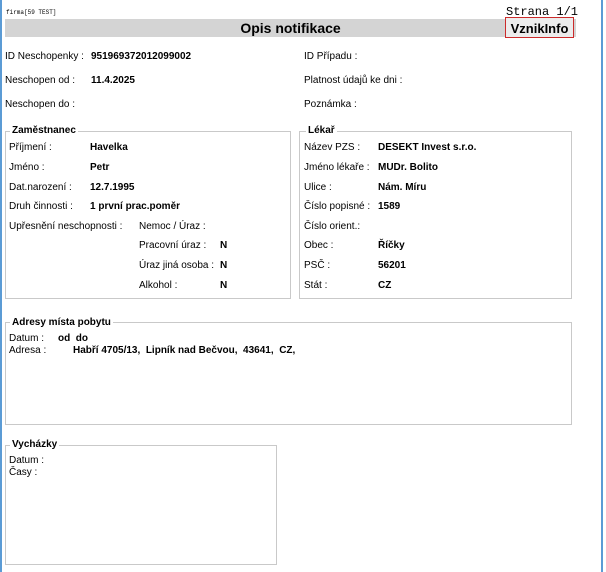  I want to click on datnar-label: Dat.narození :, so click(40, 187).